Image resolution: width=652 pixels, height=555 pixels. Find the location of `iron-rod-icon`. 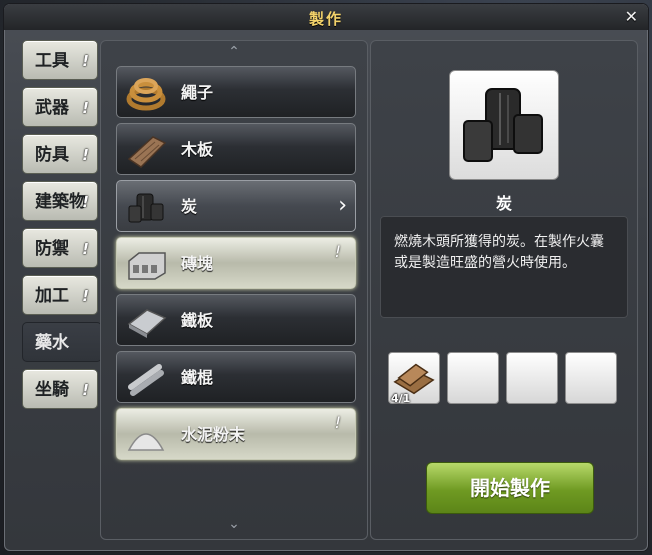

iron-rod-icon is located at coordinates (146, 380).